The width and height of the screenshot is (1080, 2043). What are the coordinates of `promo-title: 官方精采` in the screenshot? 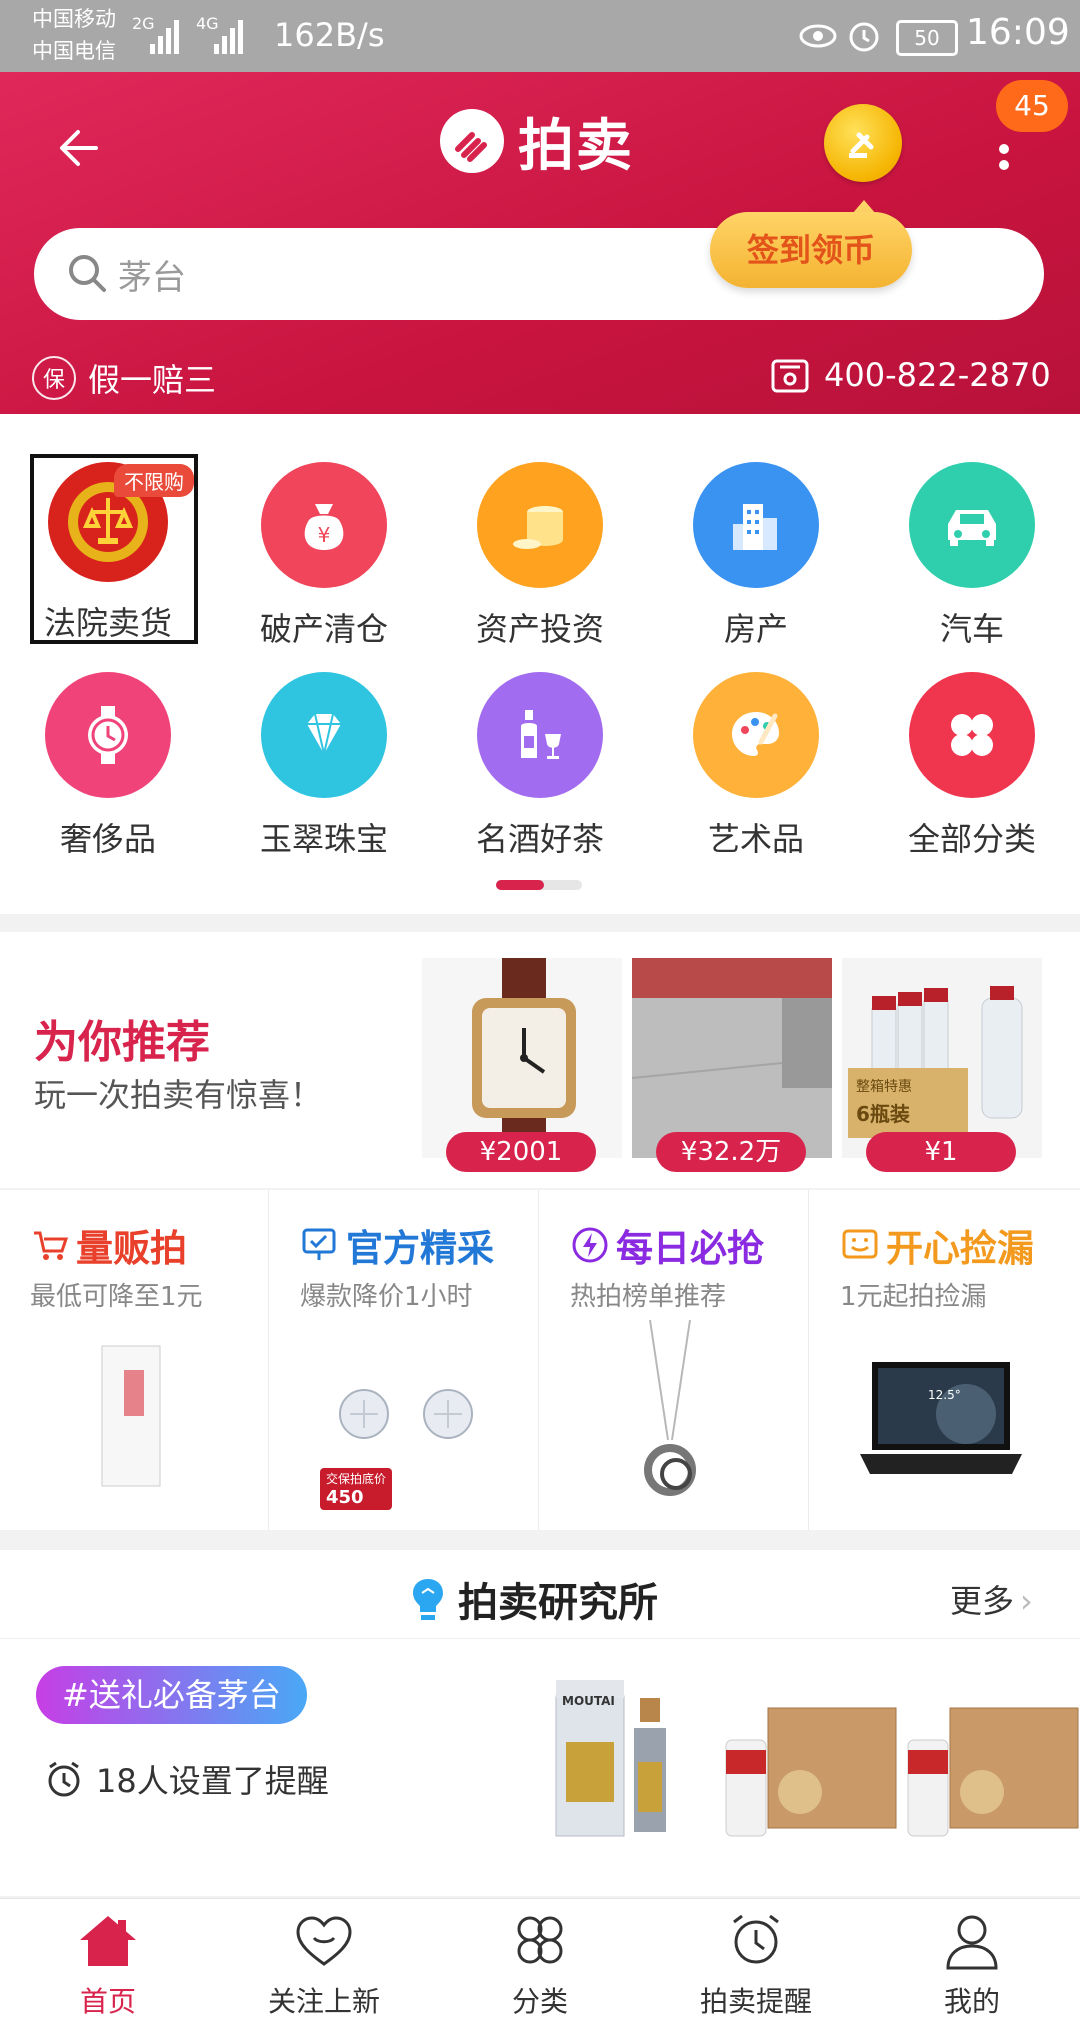 It's located at (420, 1248).